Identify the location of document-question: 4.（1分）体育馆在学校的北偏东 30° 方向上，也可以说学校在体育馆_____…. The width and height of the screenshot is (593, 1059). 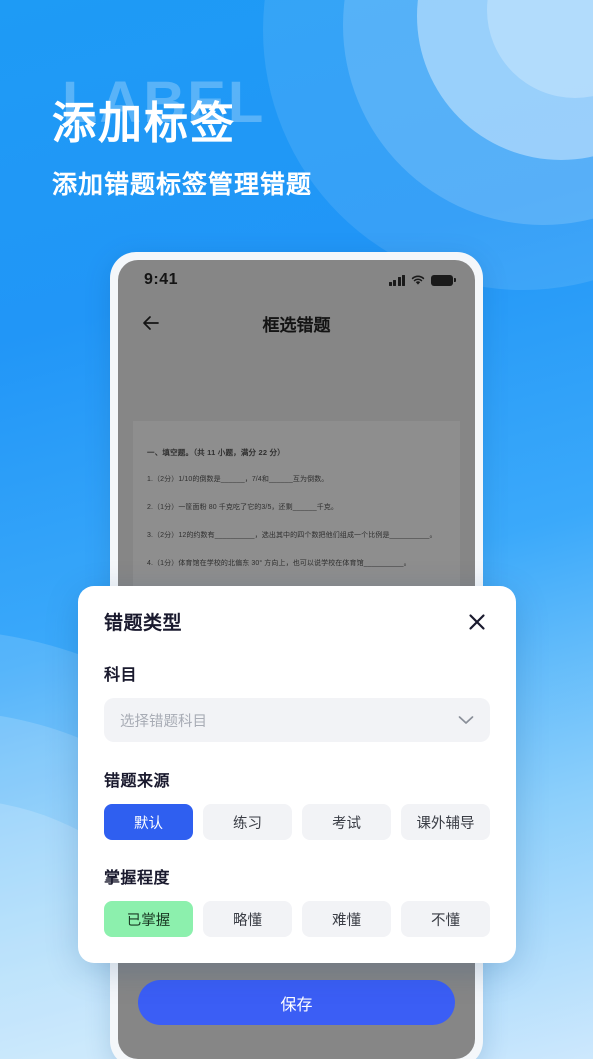
(279, 564).